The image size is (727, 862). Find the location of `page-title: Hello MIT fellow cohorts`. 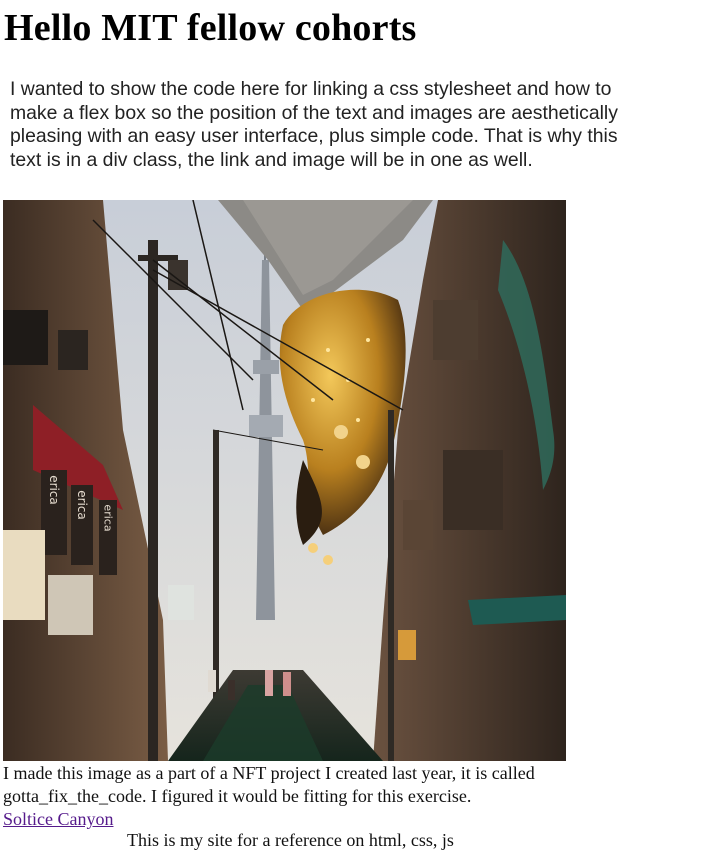

page-title: Hello MIT fellow cohorts is located at coordinates (210, 28).